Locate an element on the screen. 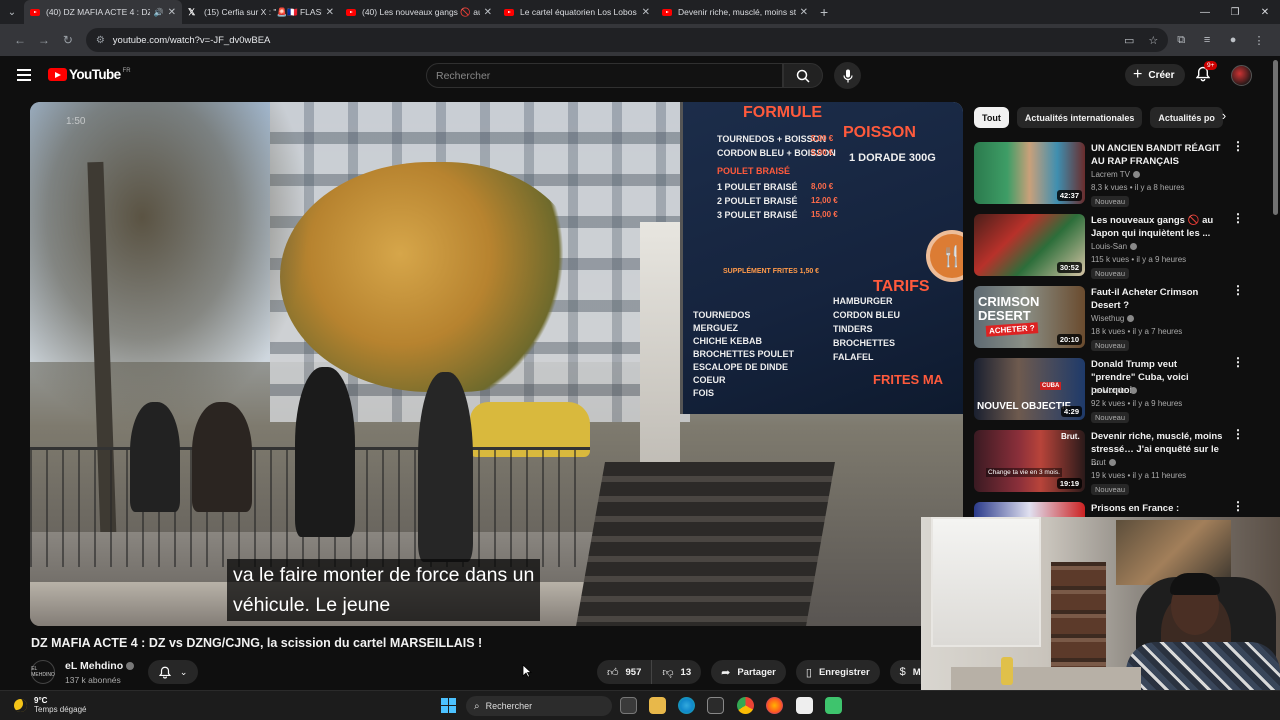 The image size is (1280, 720). browser-tab-2: 𝕏 (15) Cerfia sur X : "🚨🇫🇷 FLASH ✕ is located at coordinates (261, 12).